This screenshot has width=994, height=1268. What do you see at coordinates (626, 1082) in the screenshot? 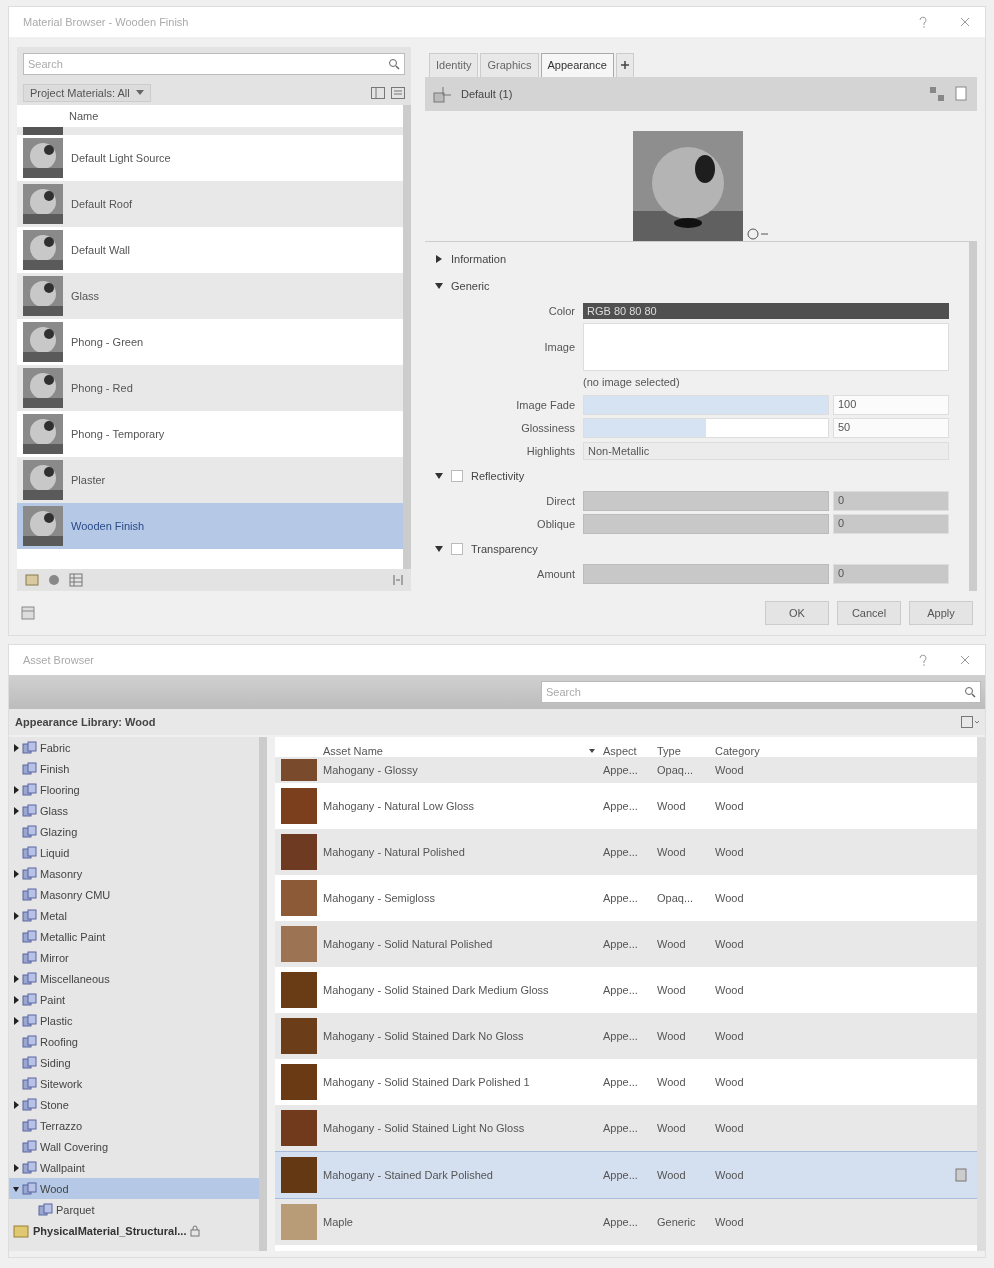
I see `asset-row: Mahogany - Solid Stained Dark Polished 1 Appe... Wood Wood` at bounding box center [626, 1082].